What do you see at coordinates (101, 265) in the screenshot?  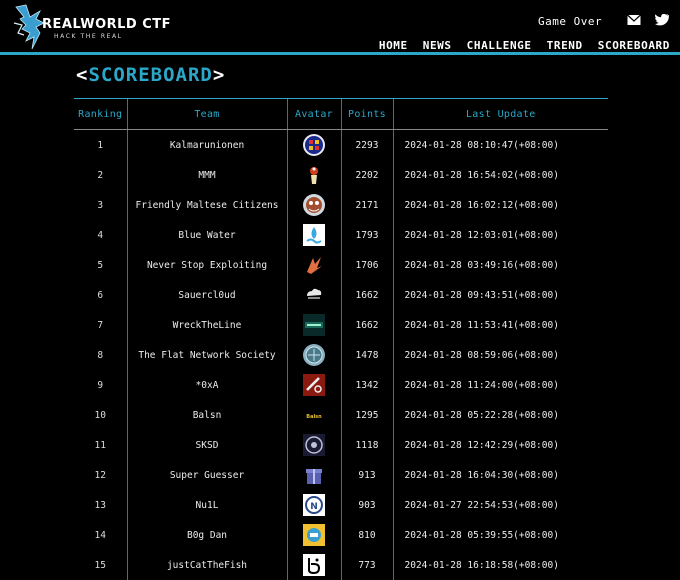 I see `rank-cell: 5` at bounding box center [101, 265].